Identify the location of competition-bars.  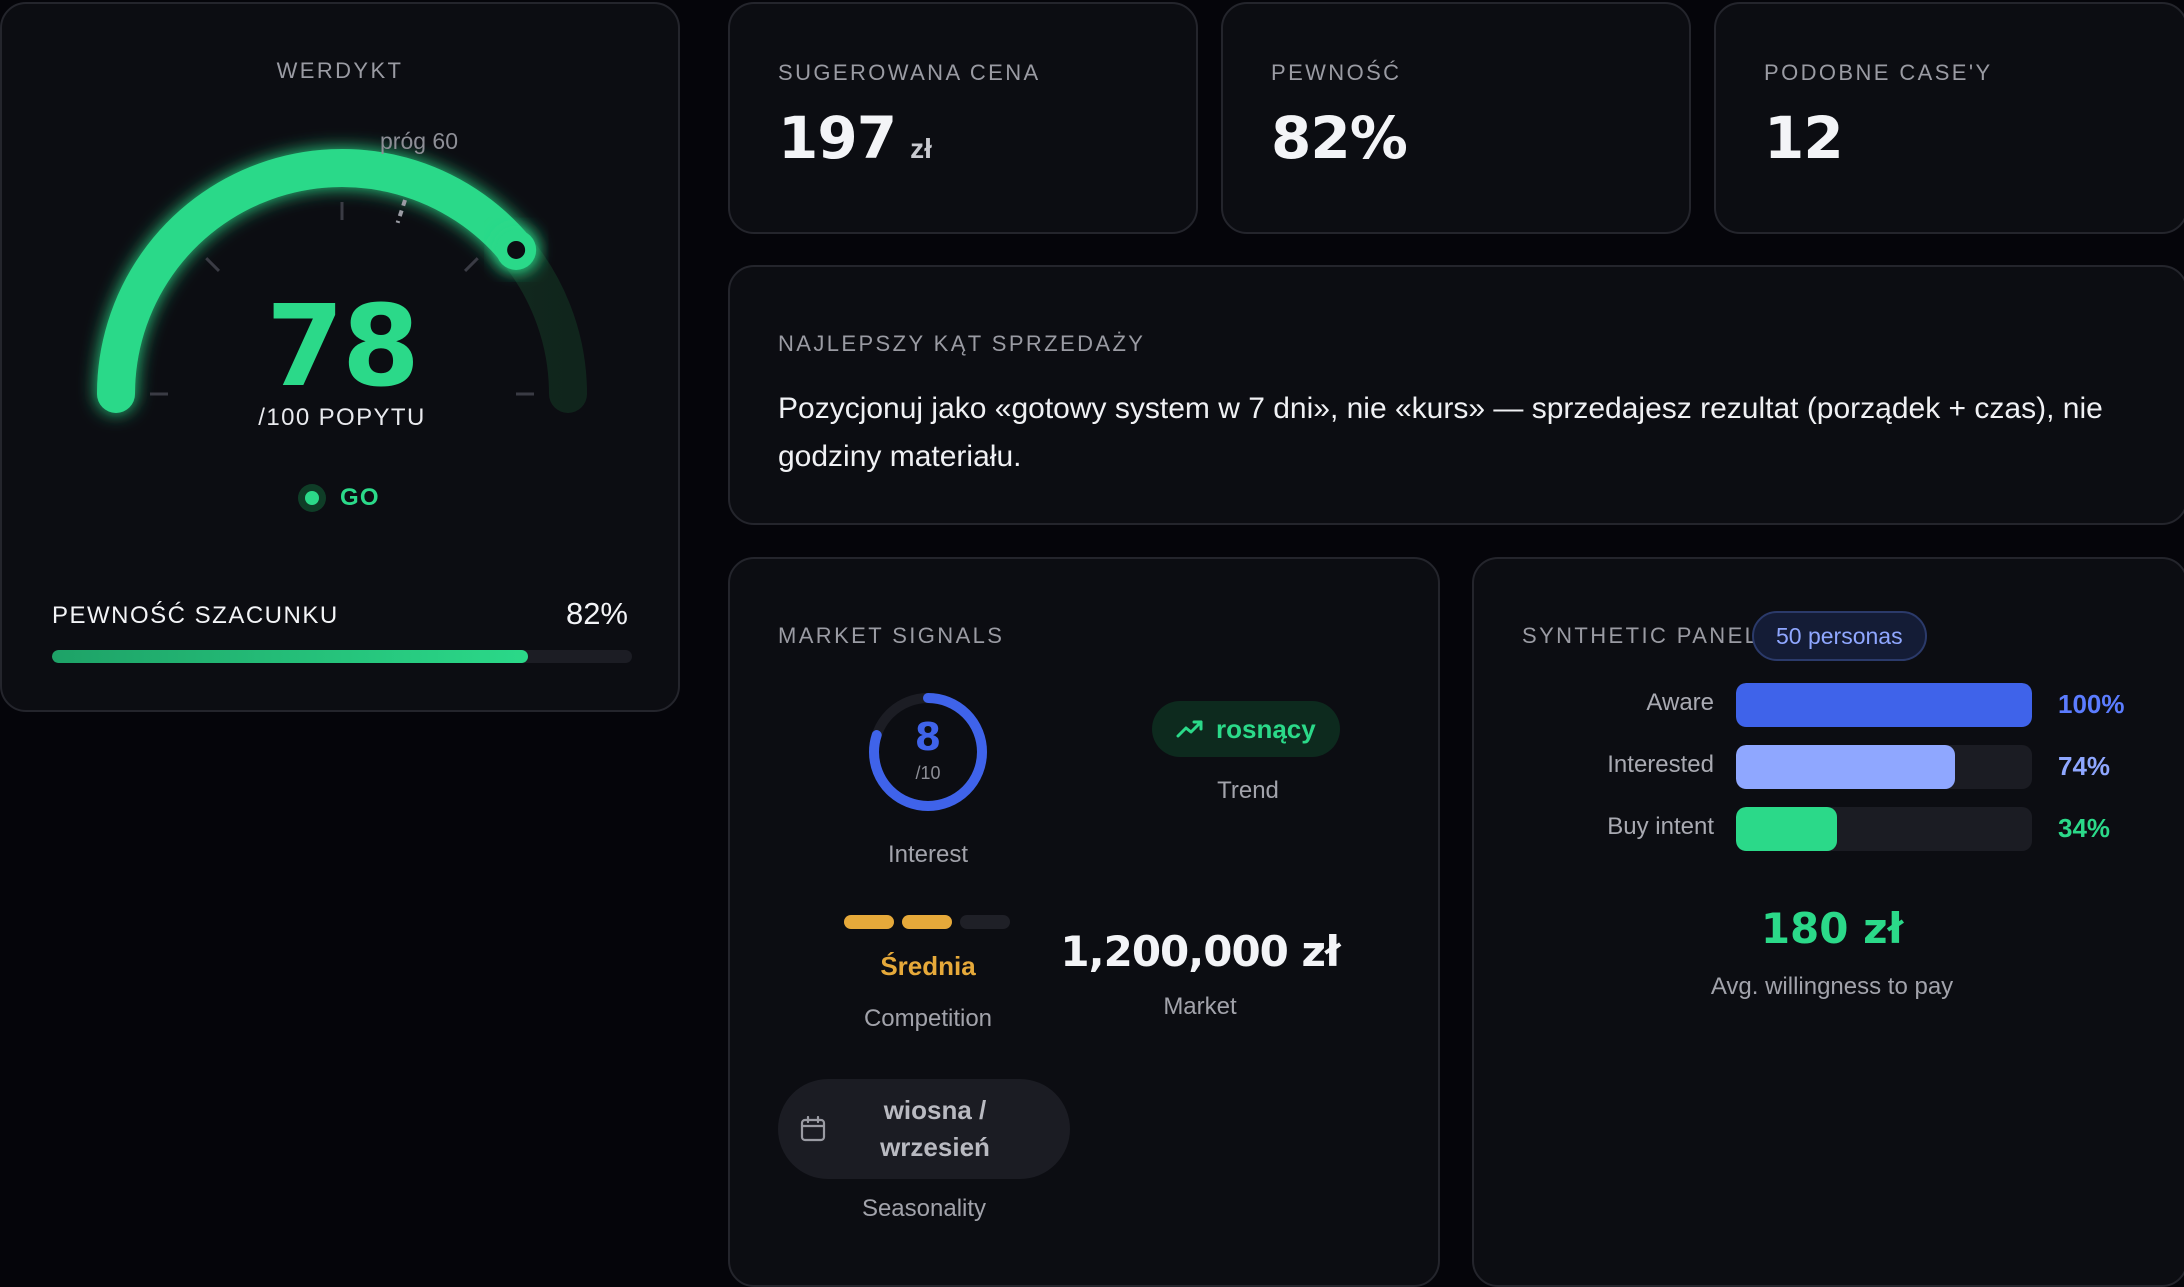
(927, 922).